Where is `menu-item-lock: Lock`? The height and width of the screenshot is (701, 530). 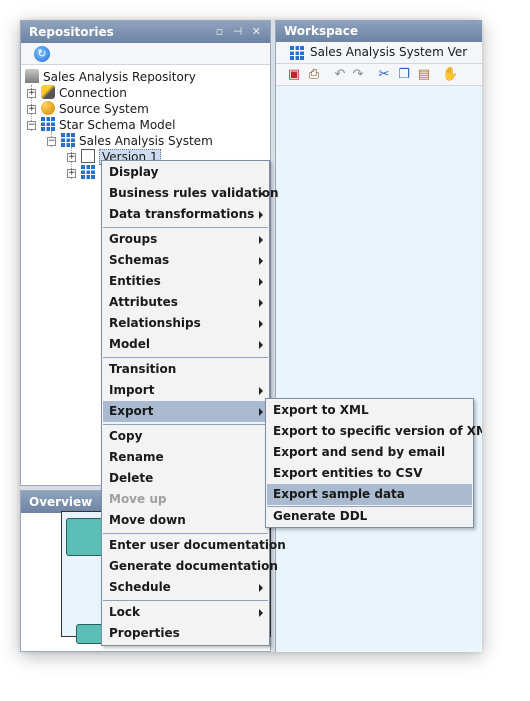 menu-item-lock: Lock is located at coordinates (185, 612).